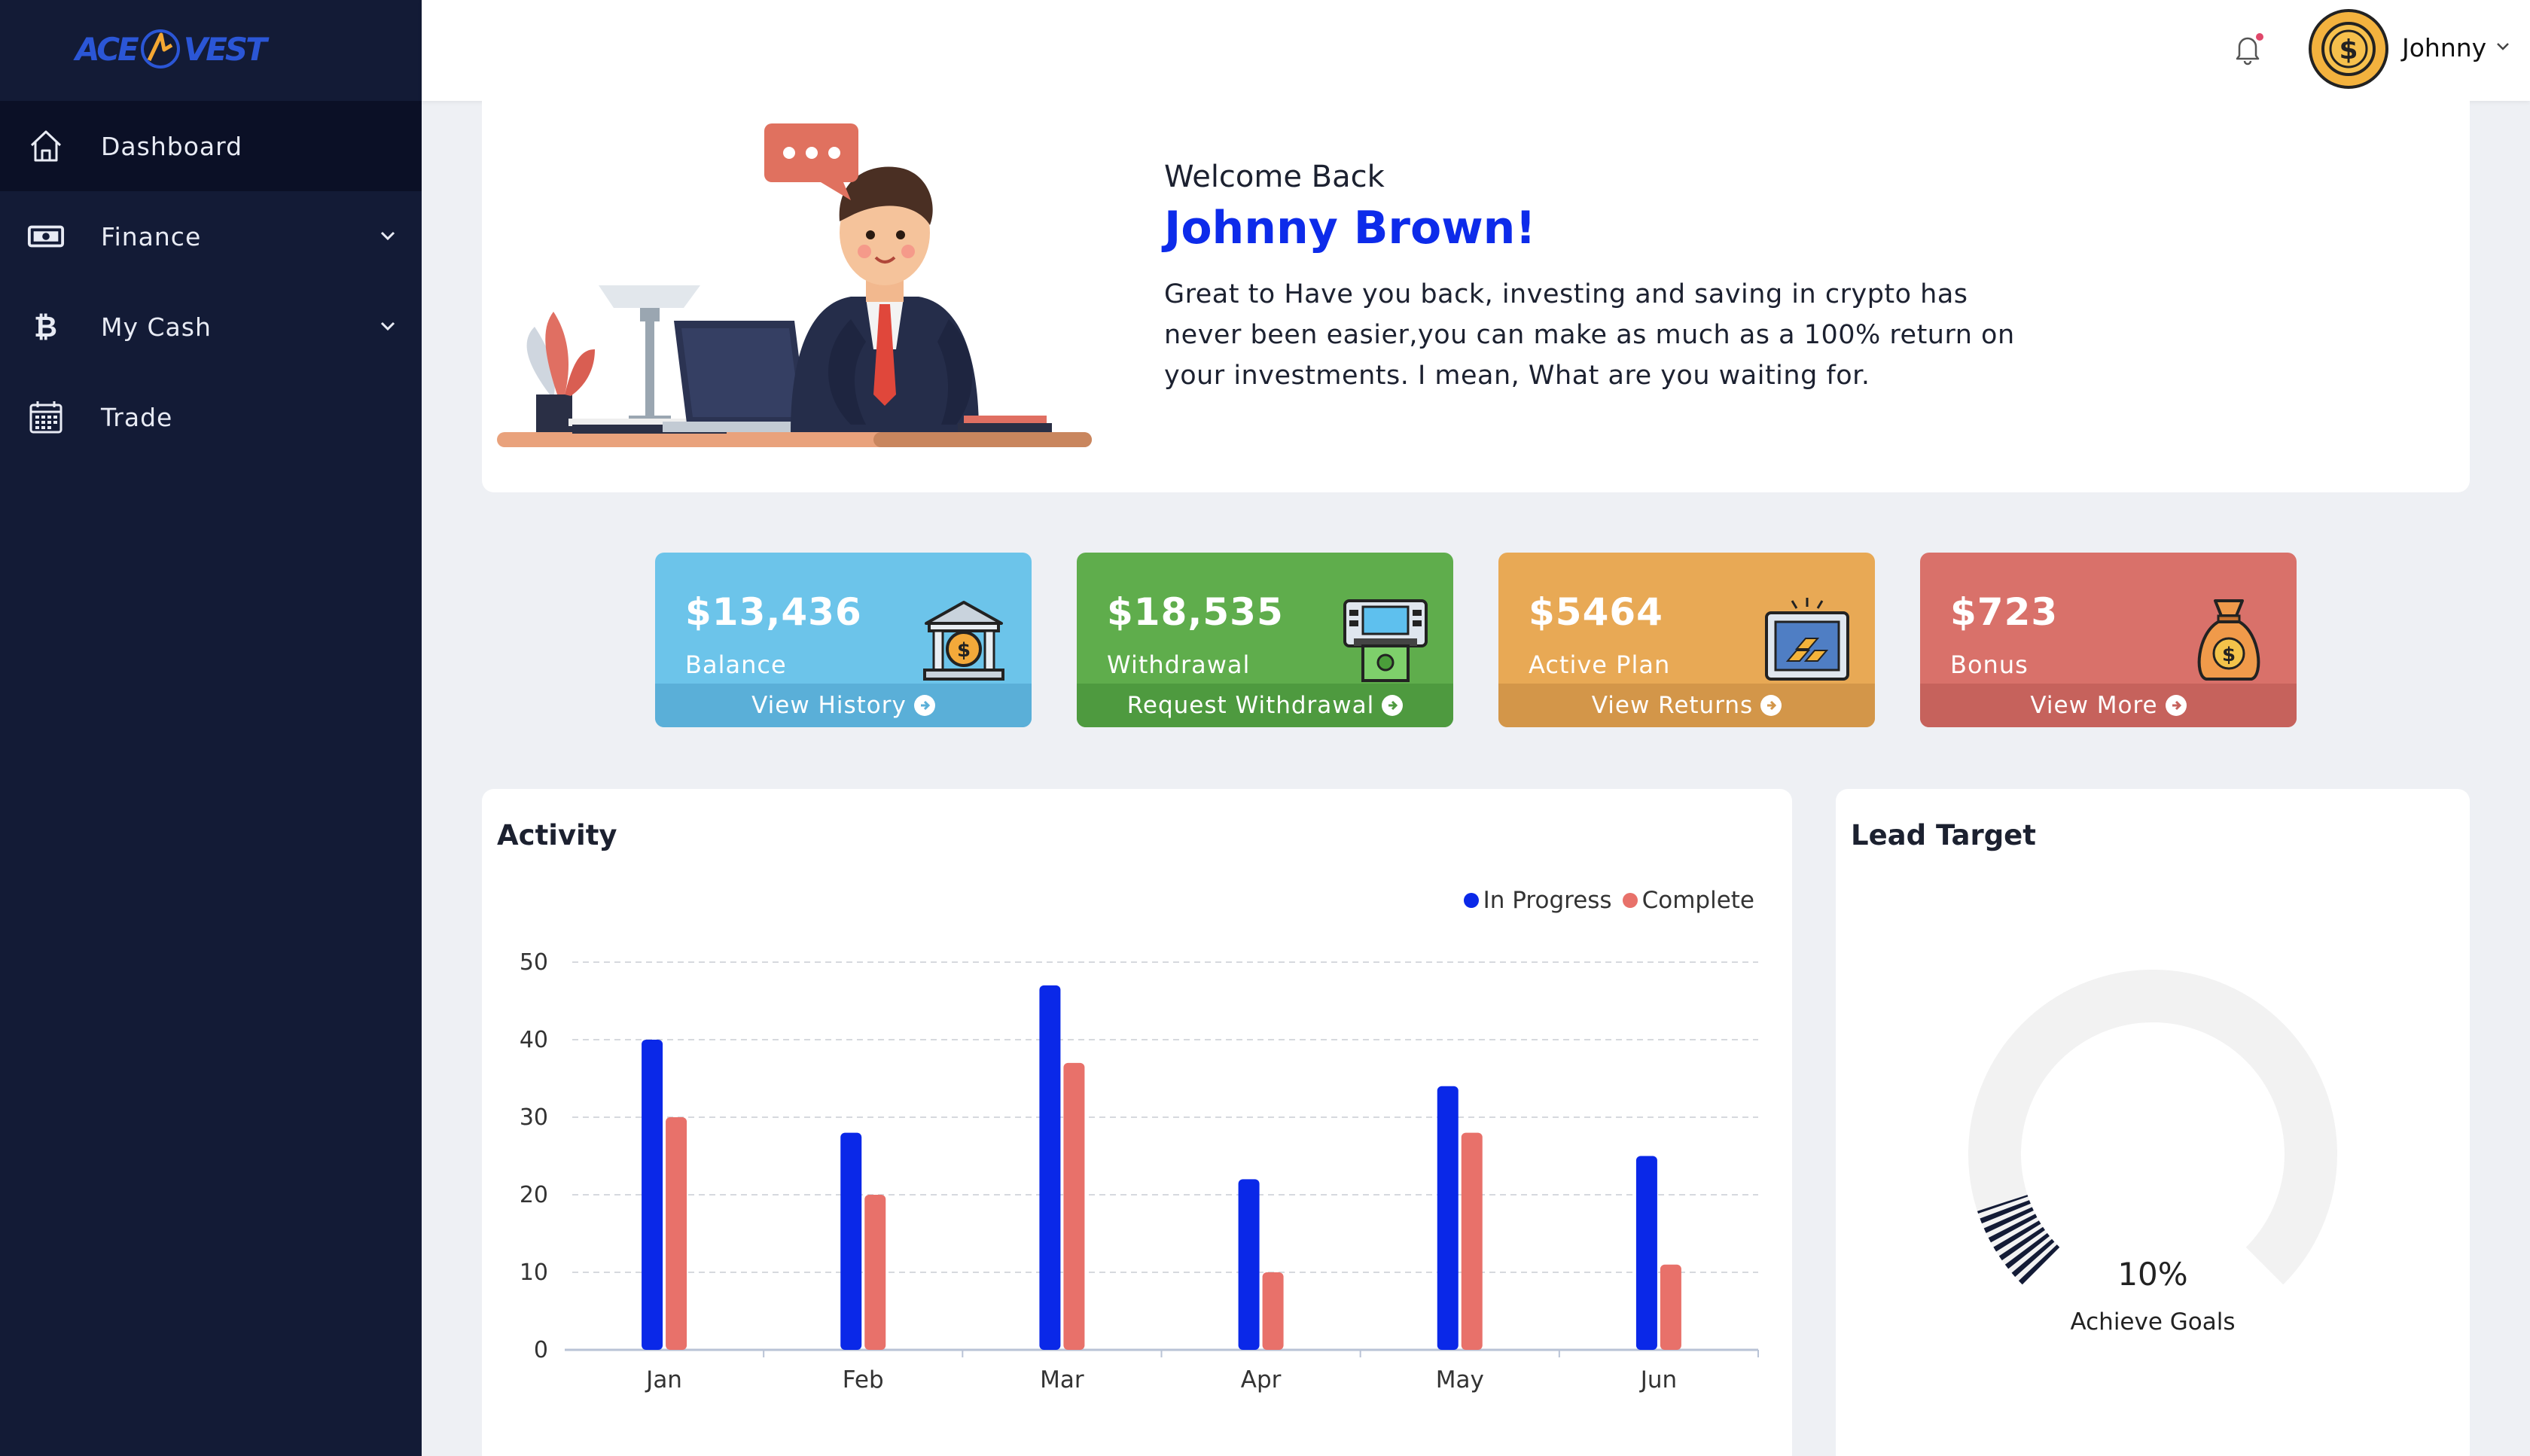 This screenshot has width=2530, height=1456. I want to click on y-tick-label: 30, so click(534, 1117).